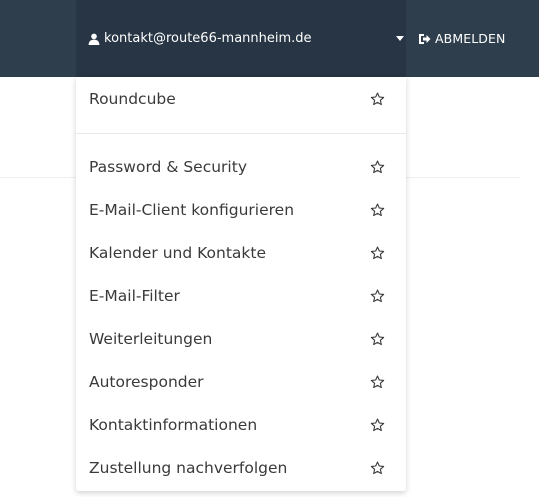 The width and height of the screenshot is (539, 497). Describe the element at coordinates (208, 38) in the screenshot. I see `user-email: kontakt@route66-mannheim.de` at that location.